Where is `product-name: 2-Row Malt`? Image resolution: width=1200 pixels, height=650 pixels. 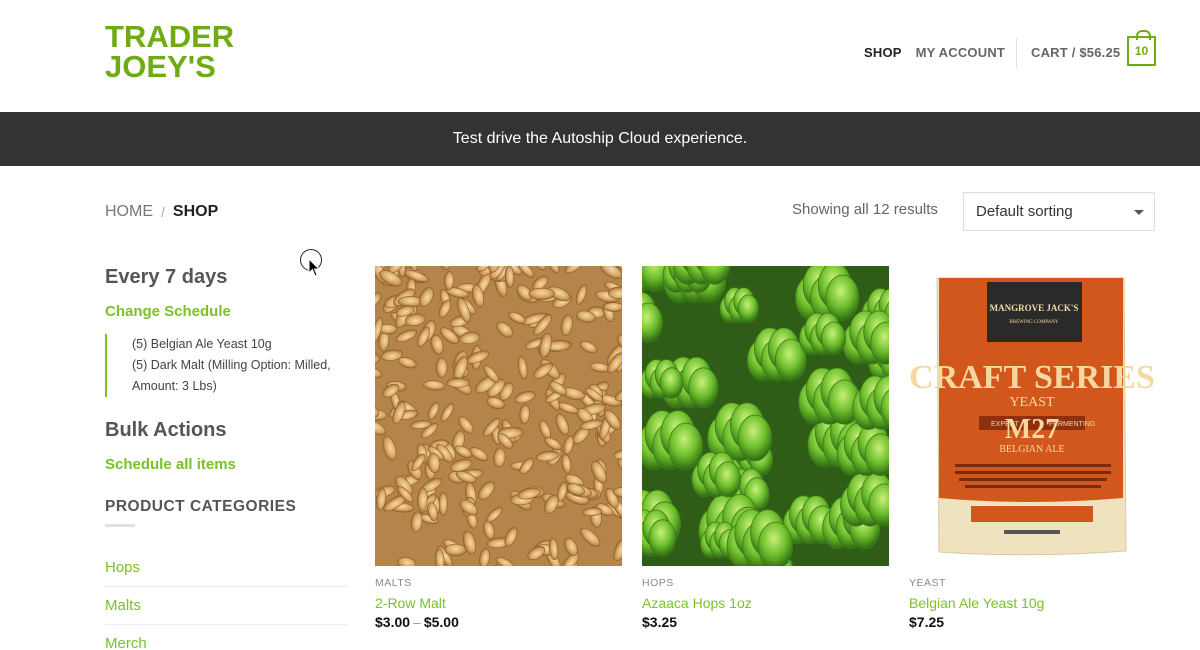
product-name: 2-Row Malt is located at coordinates (498, 603).